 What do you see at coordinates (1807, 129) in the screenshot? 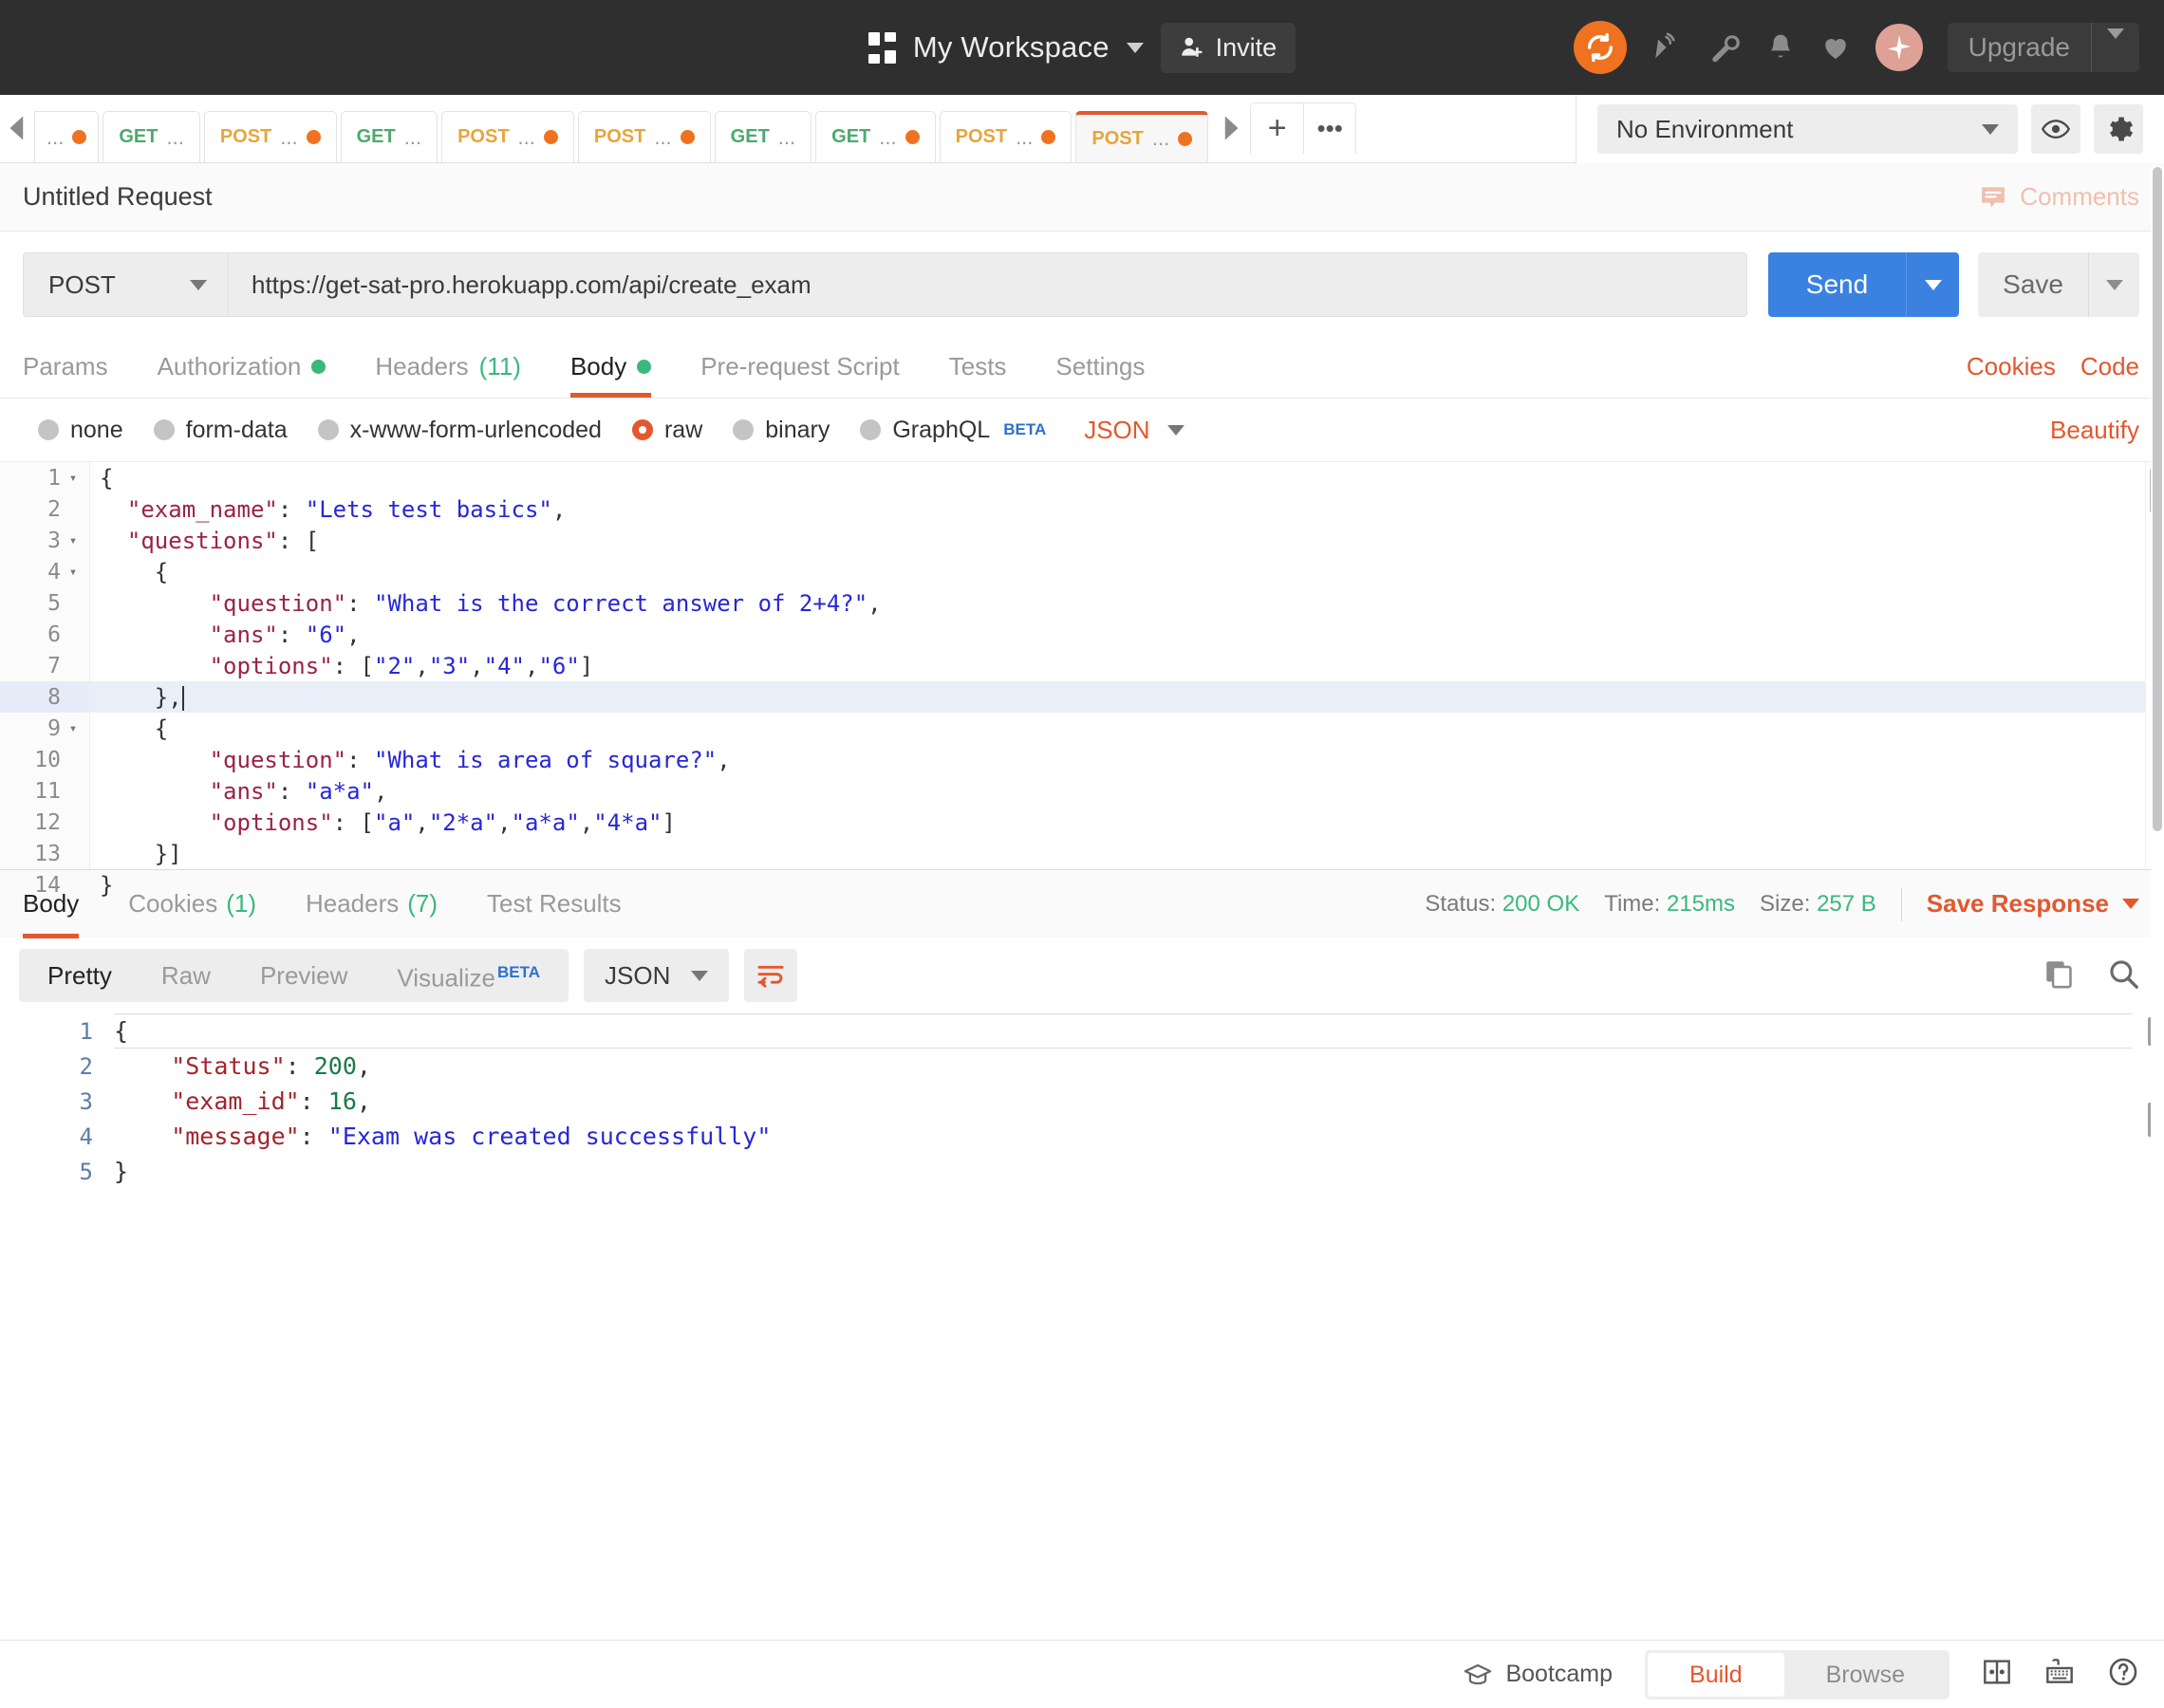
I see `environment-selector: No Environment` at bounding box center [1807, 129].